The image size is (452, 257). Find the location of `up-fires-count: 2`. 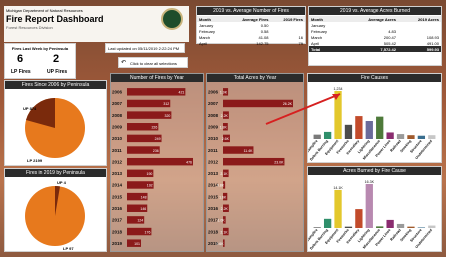

up-fires-count: 2 is located at coordinates (56, 59).